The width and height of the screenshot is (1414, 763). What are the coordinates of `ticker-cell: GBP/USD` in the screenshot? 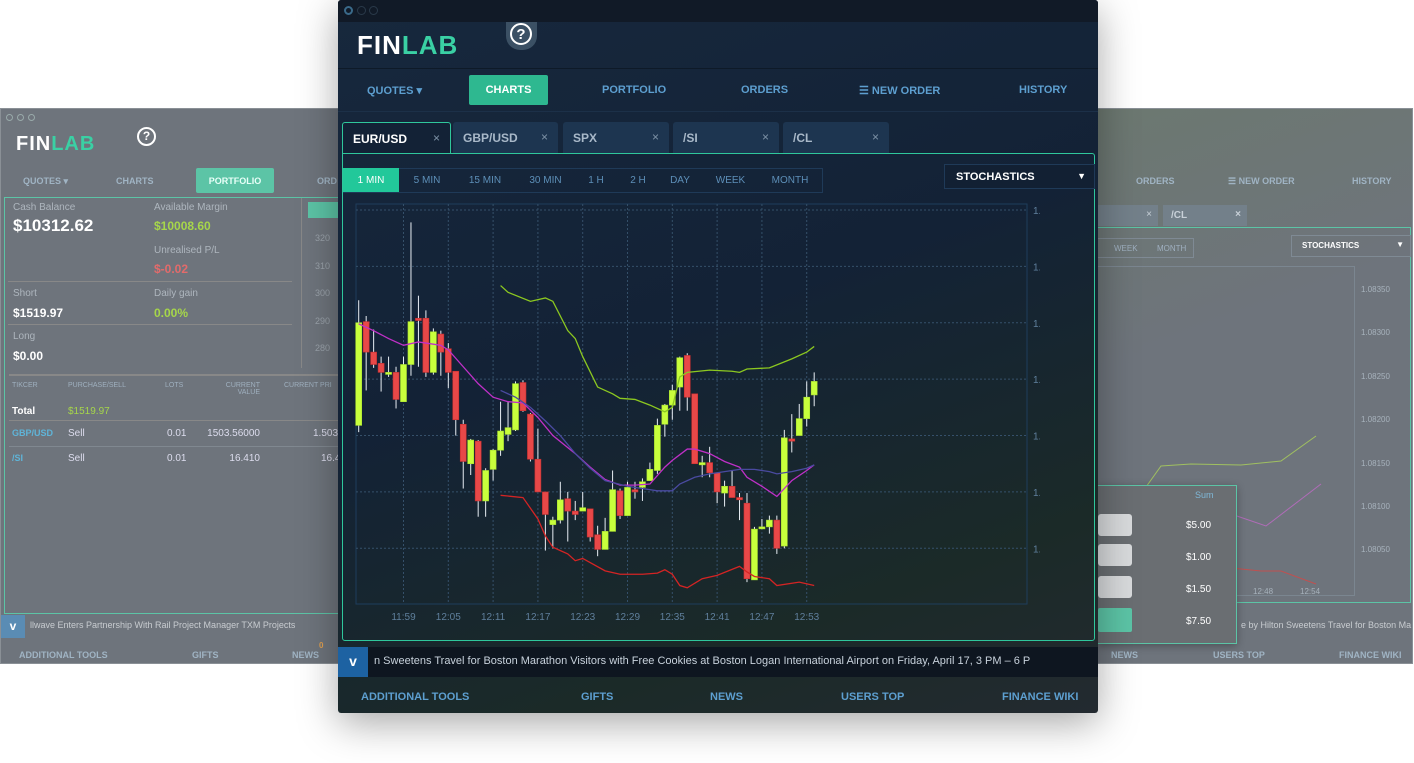 It's located at (32, 433).